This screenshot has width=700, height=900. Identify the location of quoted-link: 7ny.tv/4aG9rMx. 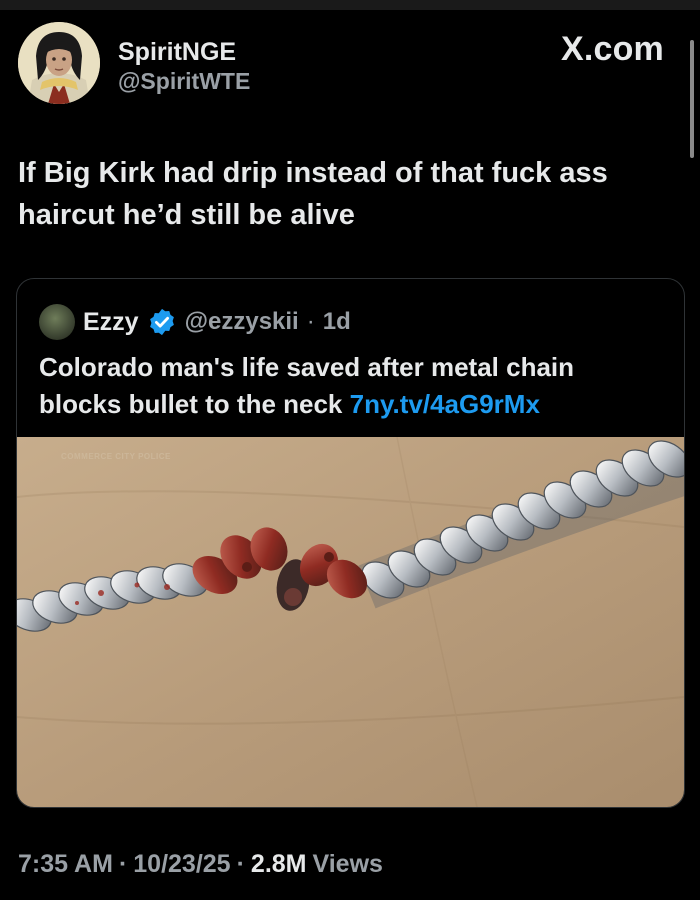
(445, 404).